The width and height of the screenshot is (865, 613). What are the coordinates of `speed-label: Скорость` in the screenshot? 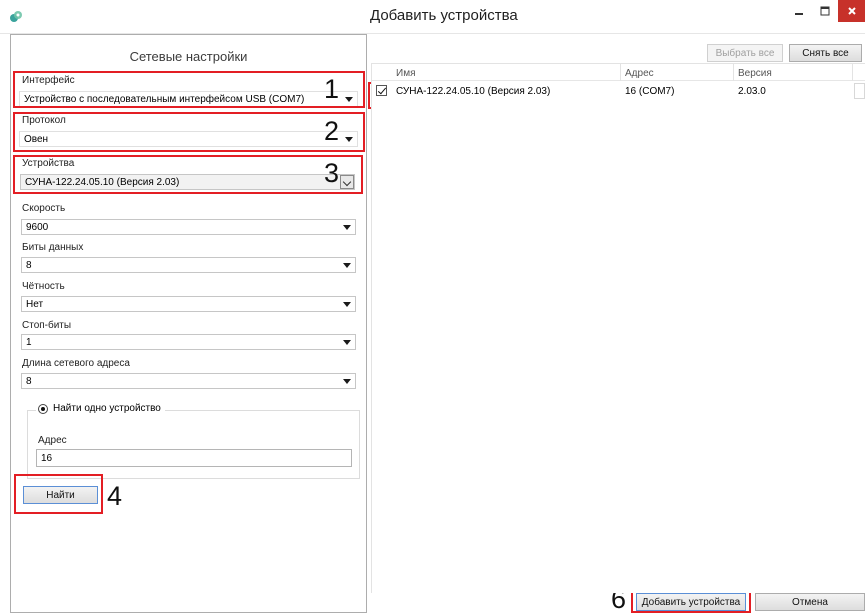 It's located at (44, 208).